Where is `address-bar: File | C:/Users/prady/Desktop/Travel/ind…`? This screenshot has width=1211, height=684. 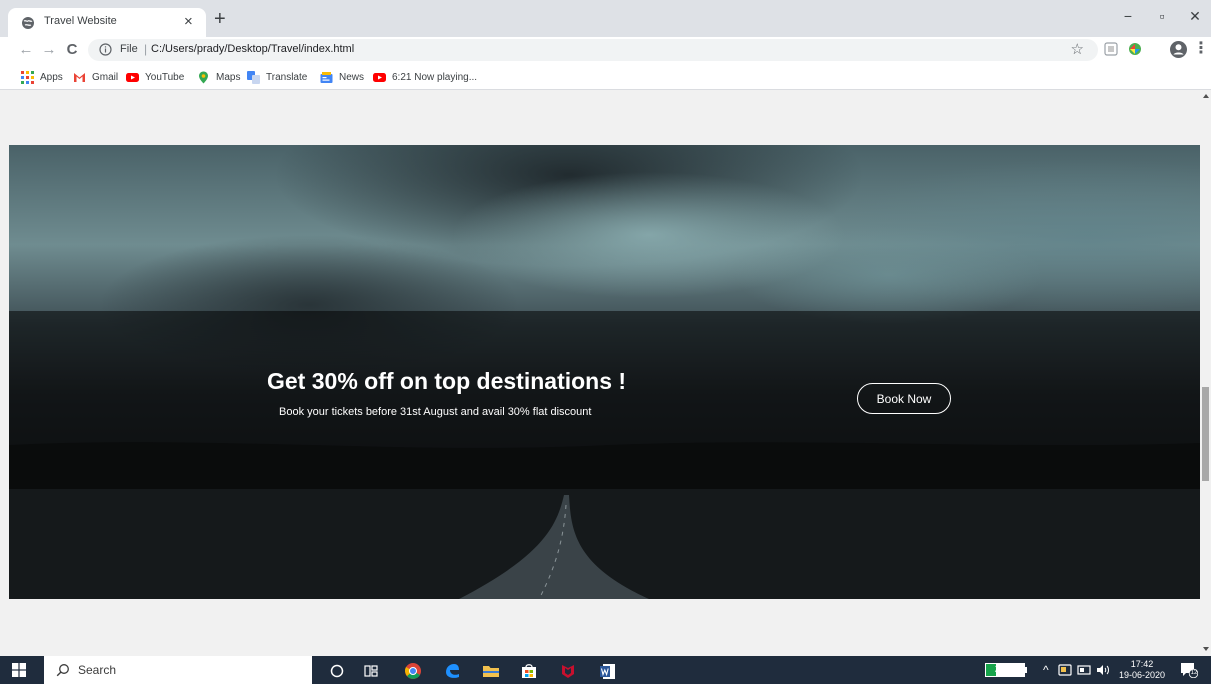
address-bar: File | C:/Users/prady/Desktop/Travel/ind… is located at coordinates (593, 50).